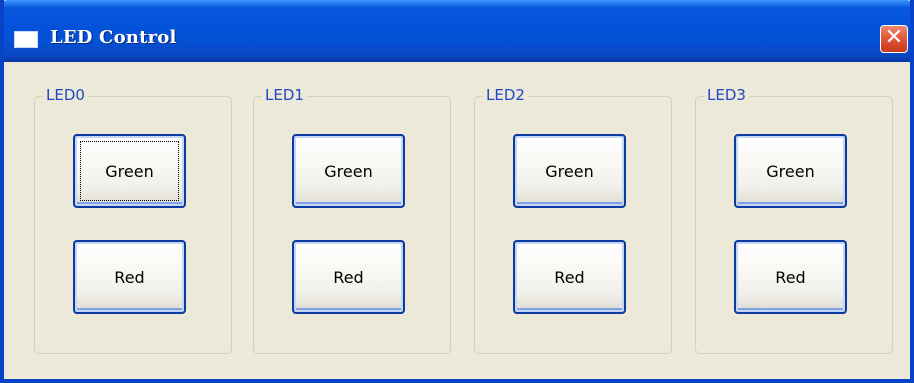 The width and height of the screenshot is (914, 383). Describe the element at coordinates (284, 95) in the screenshot. I see `group-label-led1: LED1` at that location.